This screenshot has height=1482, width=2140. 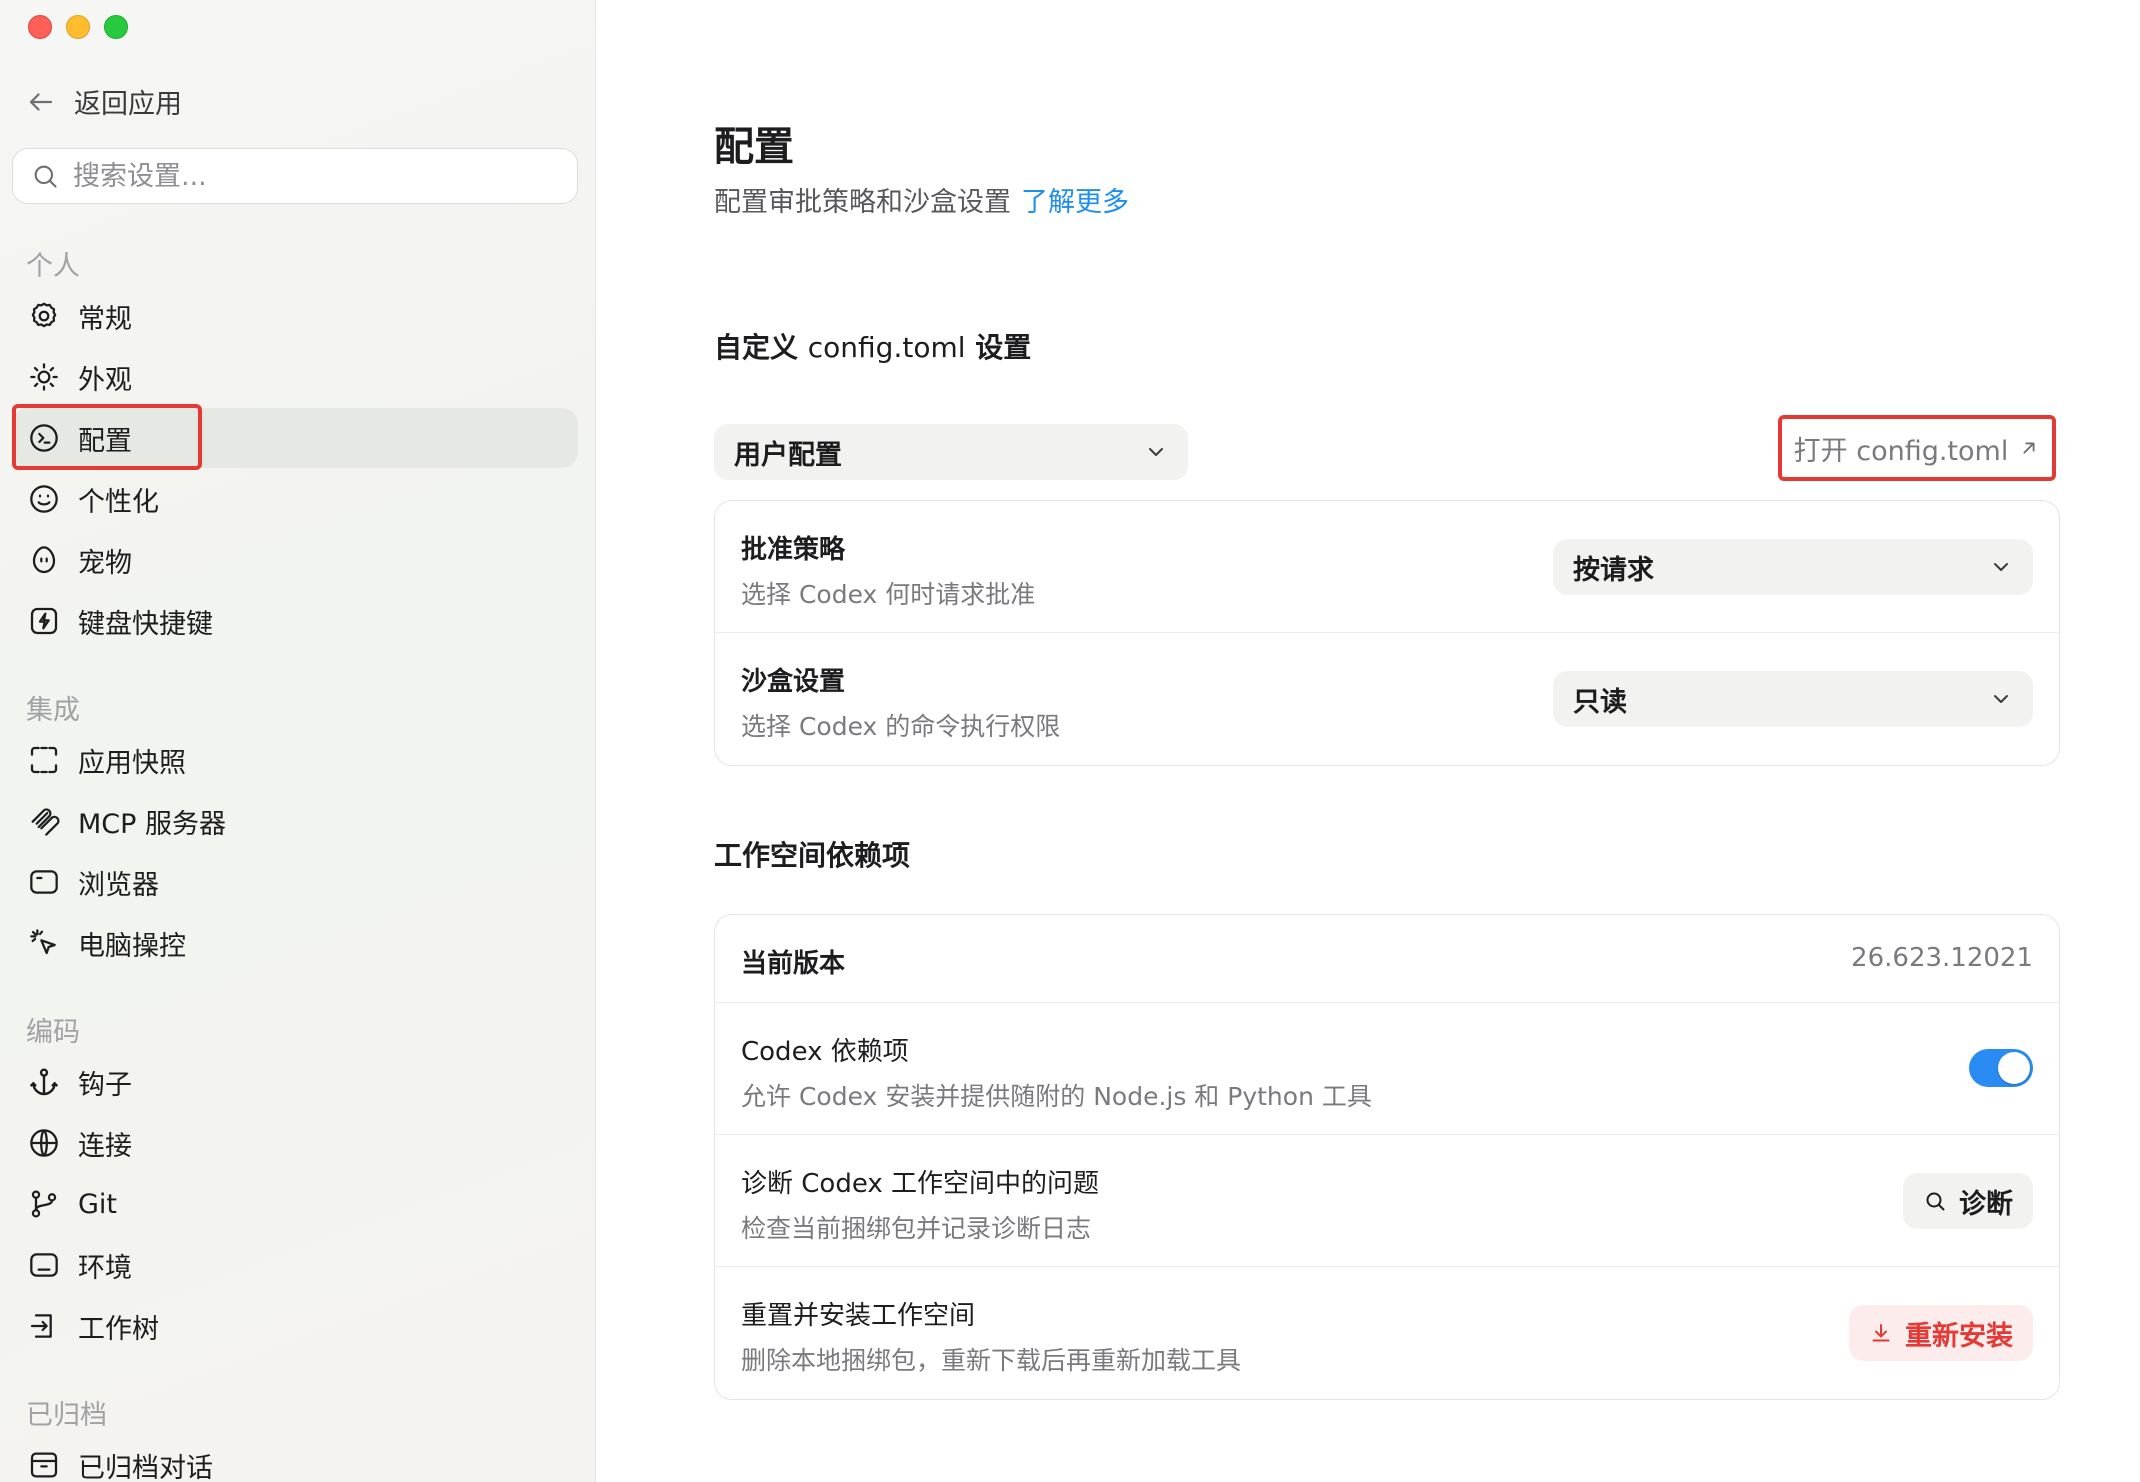 I want to click on sidebar-item-label: 个性化, so click(x=118, y=502).